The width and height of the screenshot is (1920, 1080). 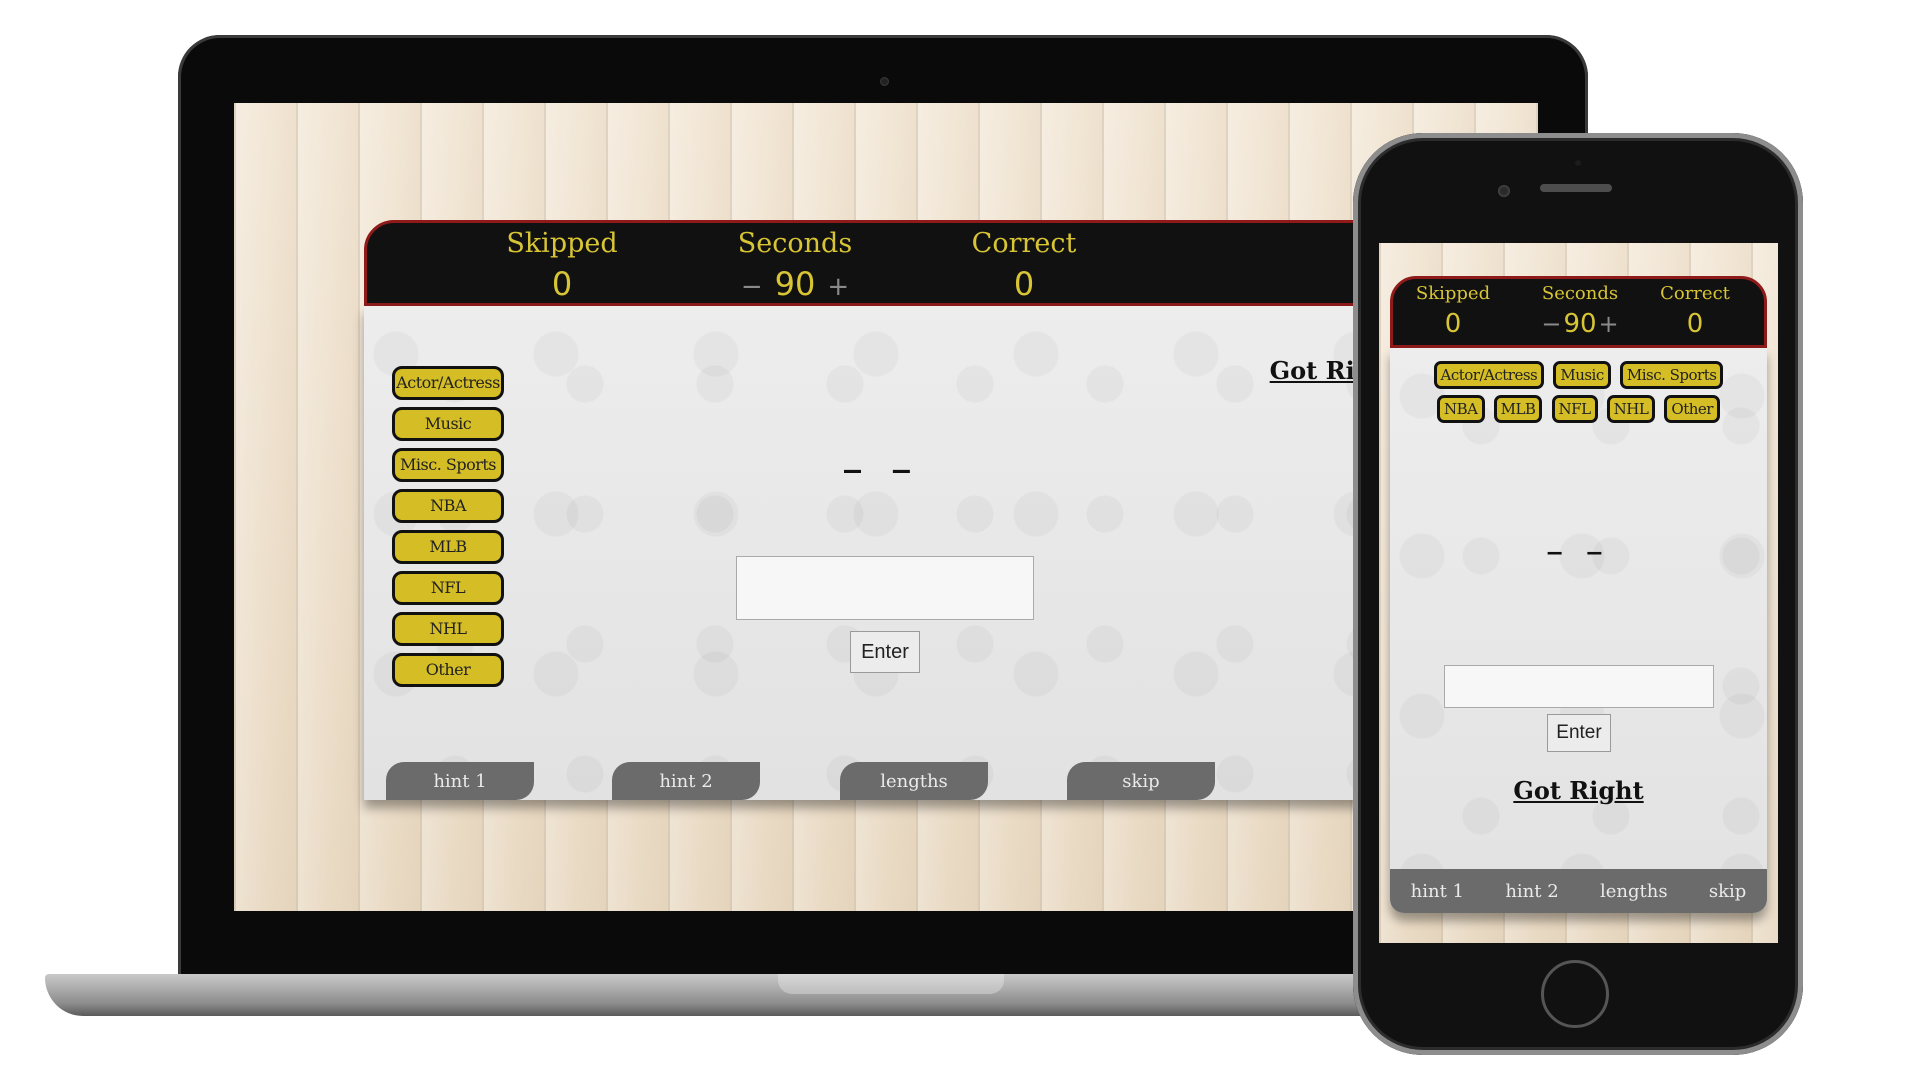 I want to click on phone-camera-icon, so click(x=1504, y=191).